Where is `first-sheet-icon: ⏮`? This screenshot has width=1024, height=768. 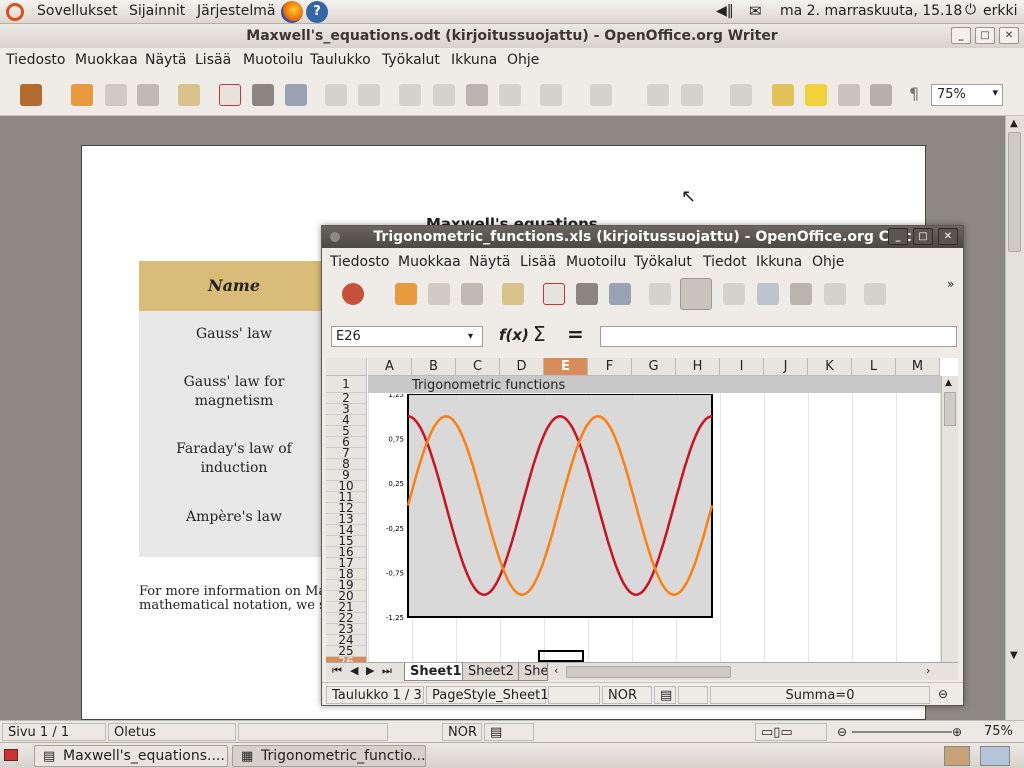
first-sheet-icon: ⏮ is located at coordinates (337, 671).